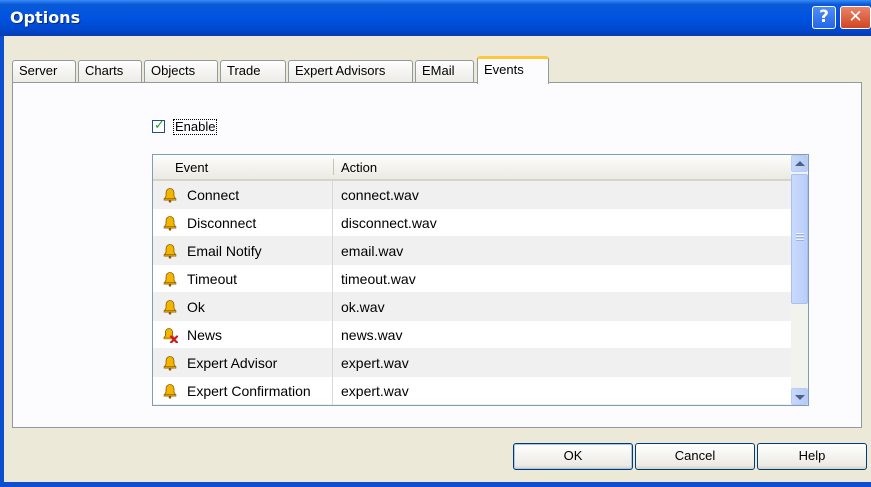  What do you see at coordinates (359, 167) in the screenshot?
I see `column-header-action: Action` at bounding box center [359, 167].